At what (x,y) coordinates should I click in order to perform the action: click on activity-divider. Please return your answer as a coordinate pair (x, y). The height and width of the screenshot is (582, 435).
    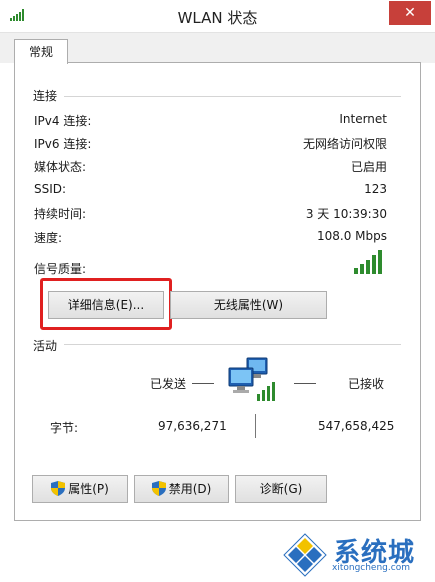
    Looking at the image, I should click on (232, 344).